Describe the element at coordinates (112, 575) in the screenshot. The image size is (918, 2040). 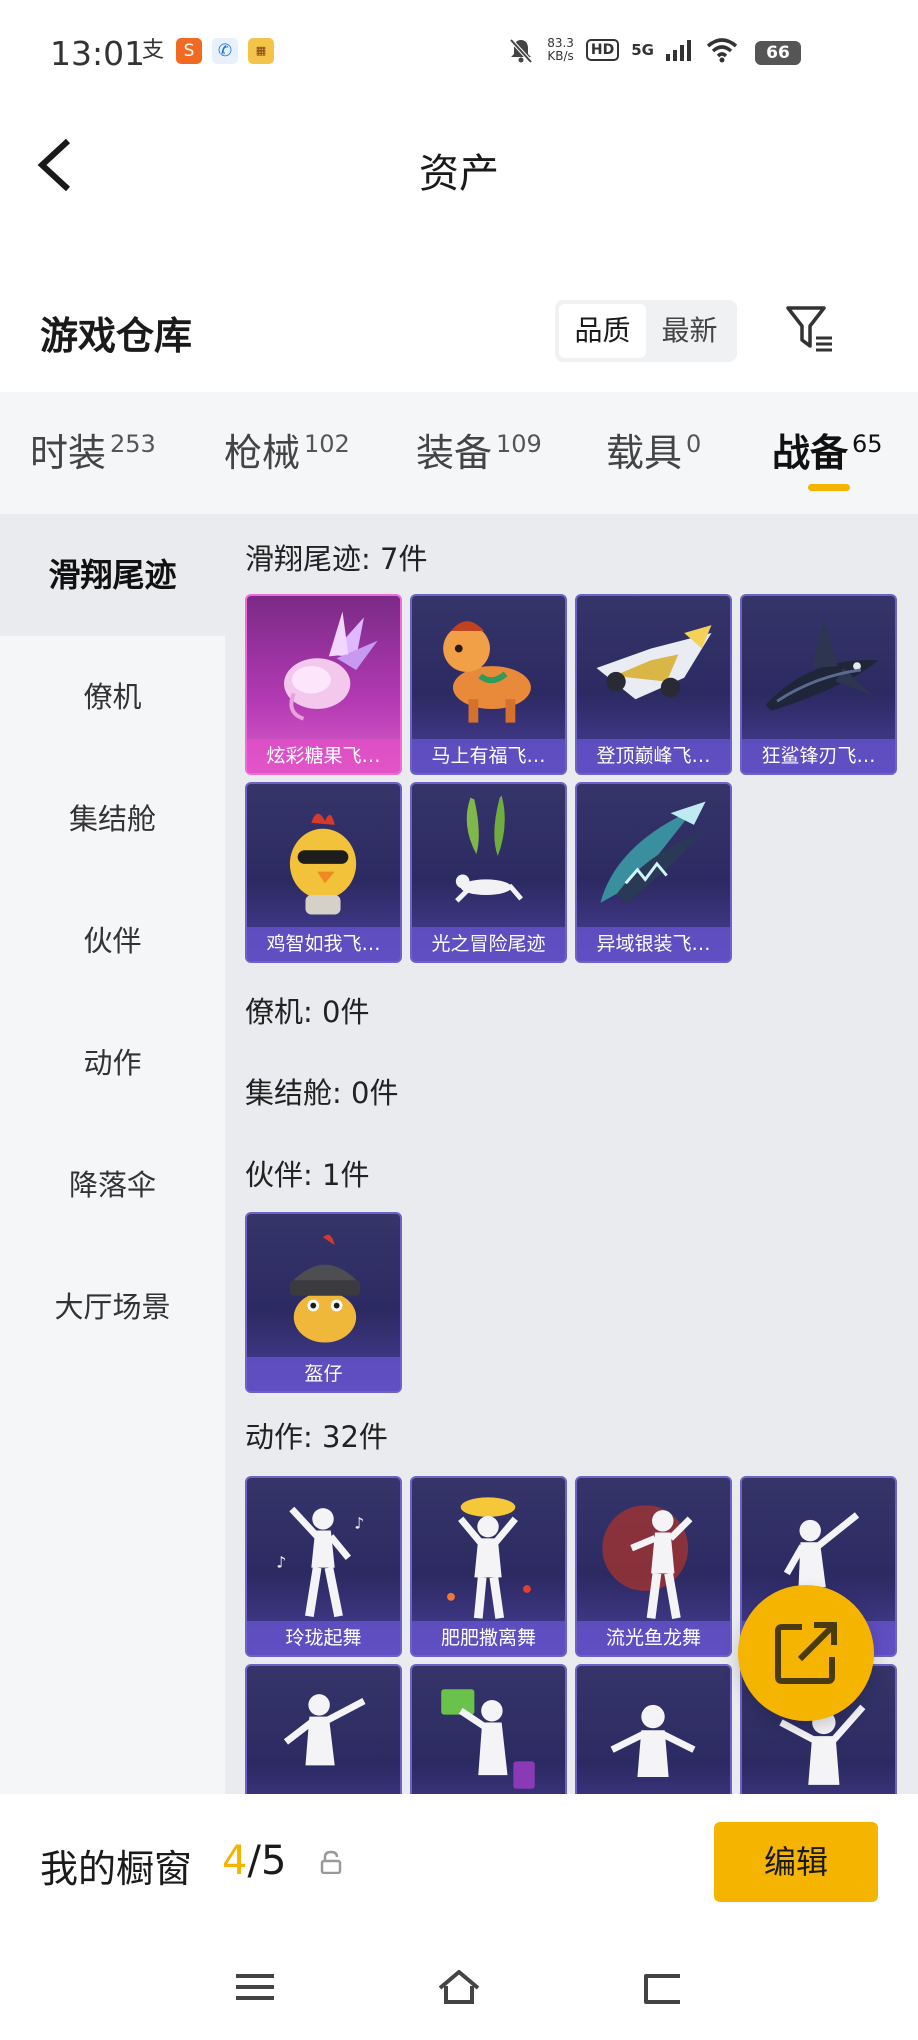
I see `sidebar-item-glide-trail: 滑翔尾迹` at that location.